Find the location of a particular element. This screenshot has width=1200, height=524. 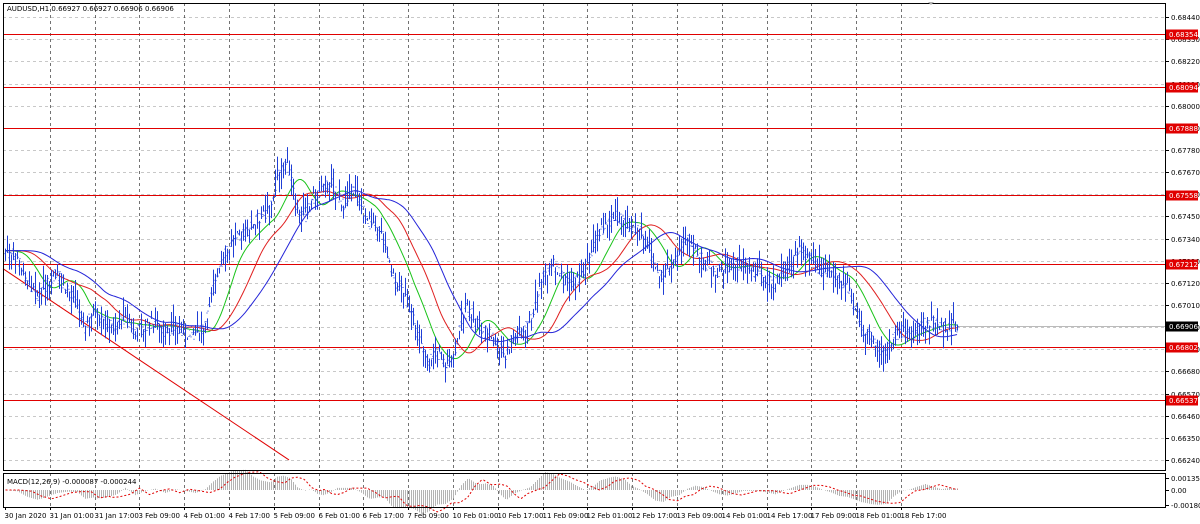

y-tick-label: 0.67010 is located at coordinates (1185, 306).